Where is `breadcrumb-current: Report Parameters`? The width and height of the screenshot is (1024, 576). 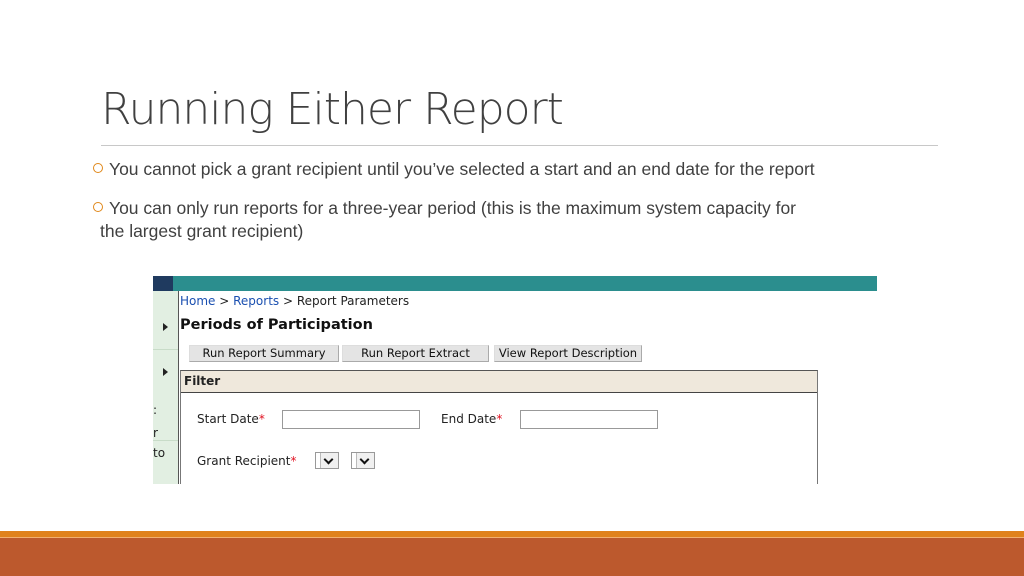 breadcrumb-current: Report Parameters is located at coordinates (353, 301).